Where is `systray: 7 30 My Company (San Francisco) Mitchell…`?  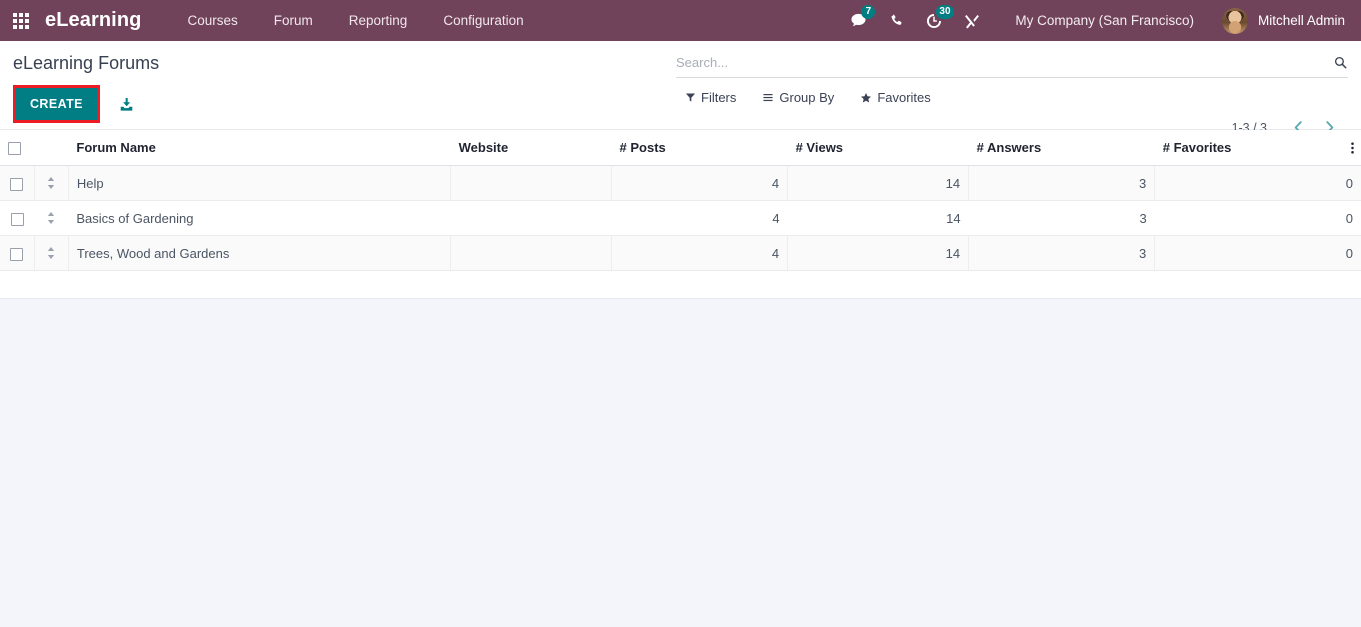 systray: 7 30 My Company (San Francisco) Mitchell… is located at coordinates (1094, 20).